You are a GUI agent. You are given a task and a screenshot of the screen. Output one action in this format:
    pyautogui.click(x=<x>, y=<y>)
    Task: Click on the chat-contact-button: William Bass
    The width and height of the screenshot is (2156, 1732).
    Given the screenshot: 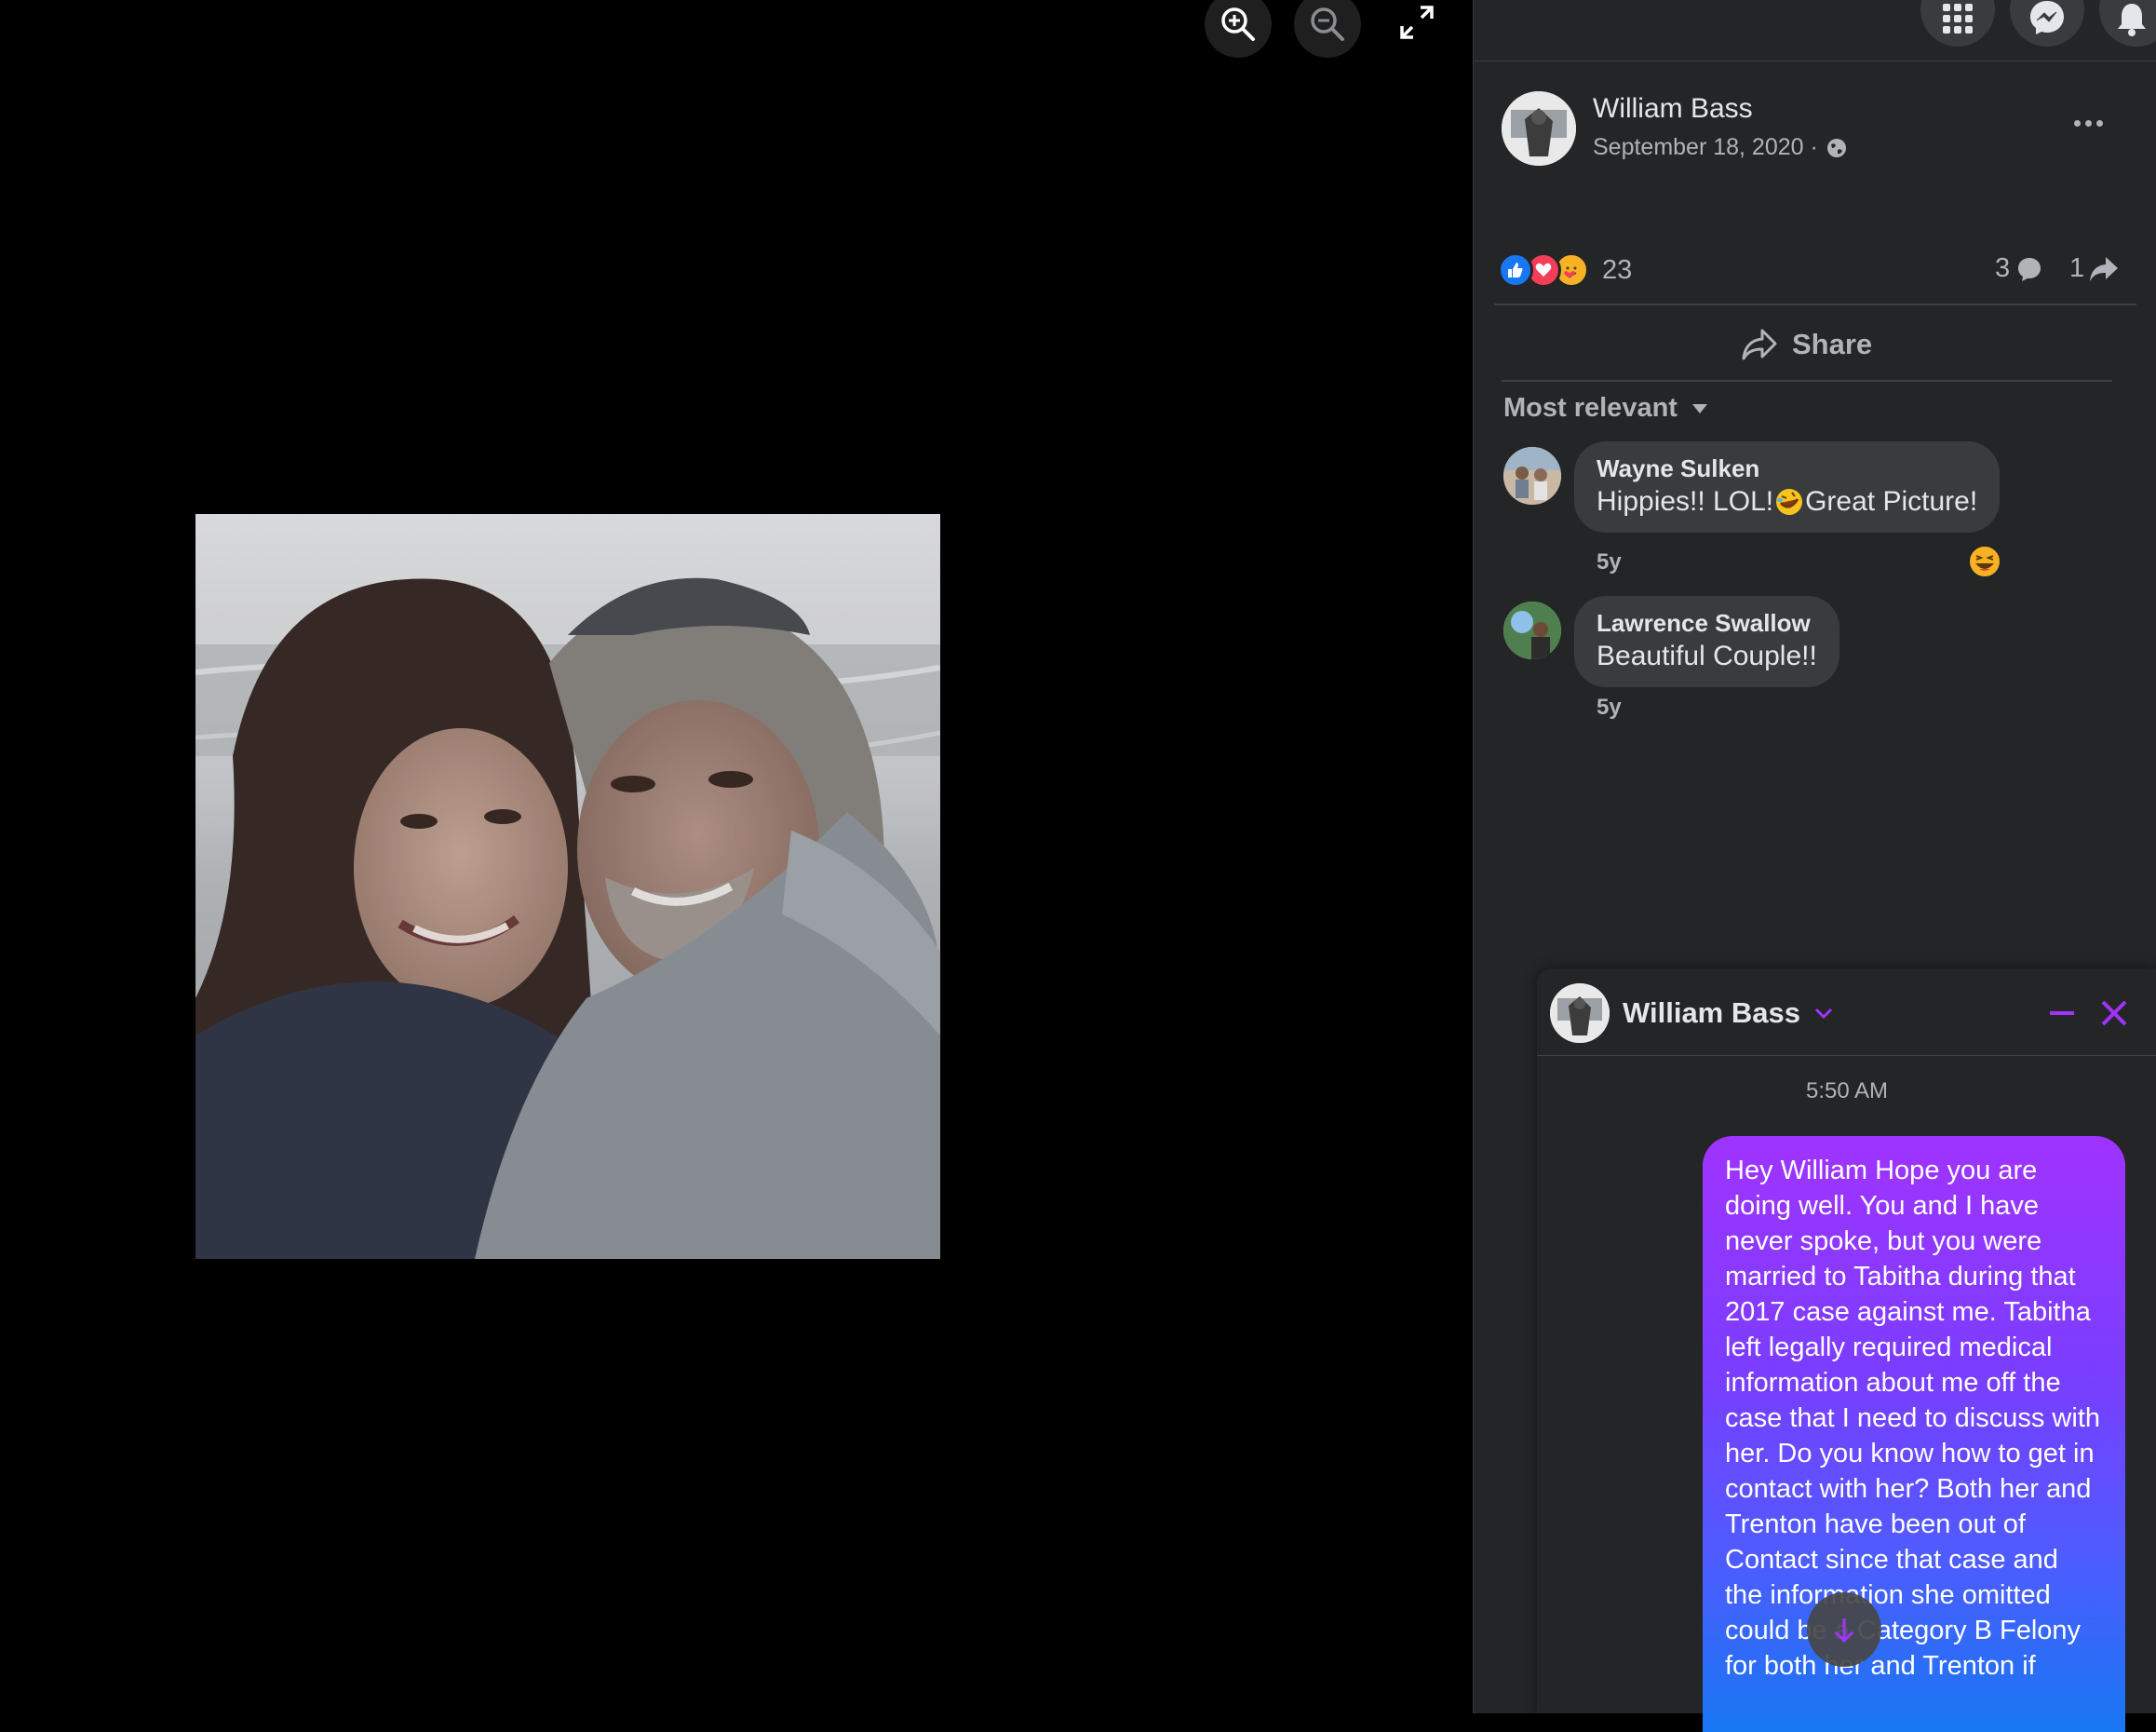 What is the action you would take?
    pyautogui.click(x=1728, y=1013)
    